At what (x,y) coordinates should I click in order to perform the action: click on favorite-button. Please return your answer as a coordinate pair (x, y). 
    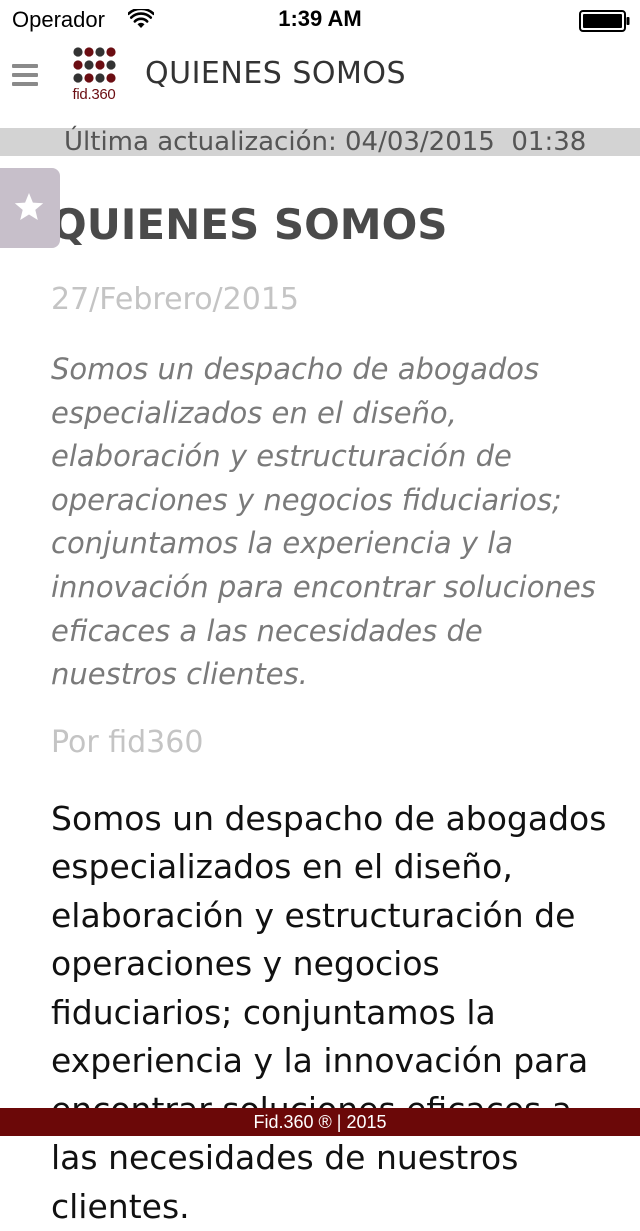
    Looking at the image, I should click on (30, 208).